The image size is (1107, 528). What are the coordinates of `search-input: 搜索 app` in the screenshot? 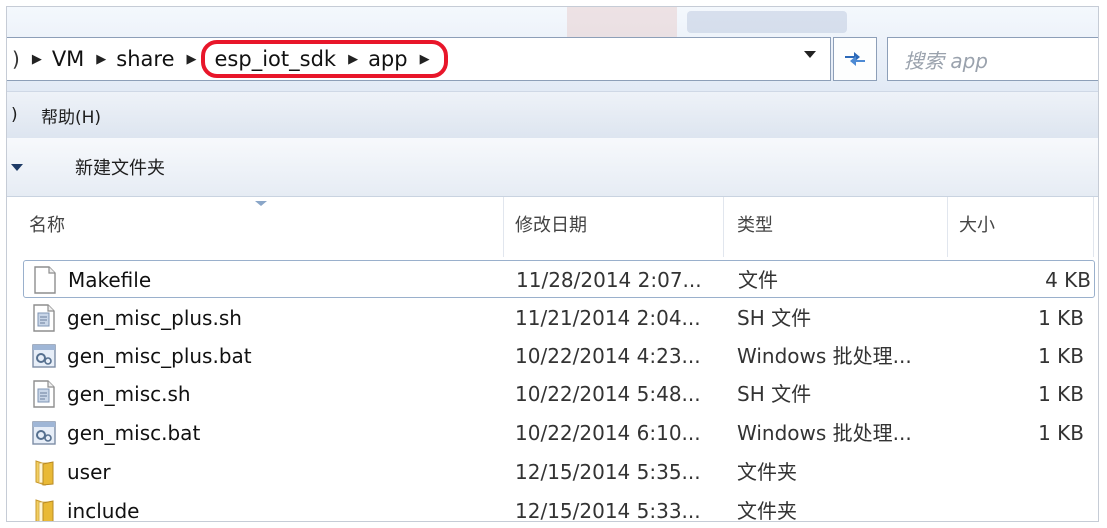 It's located at (992, 59).